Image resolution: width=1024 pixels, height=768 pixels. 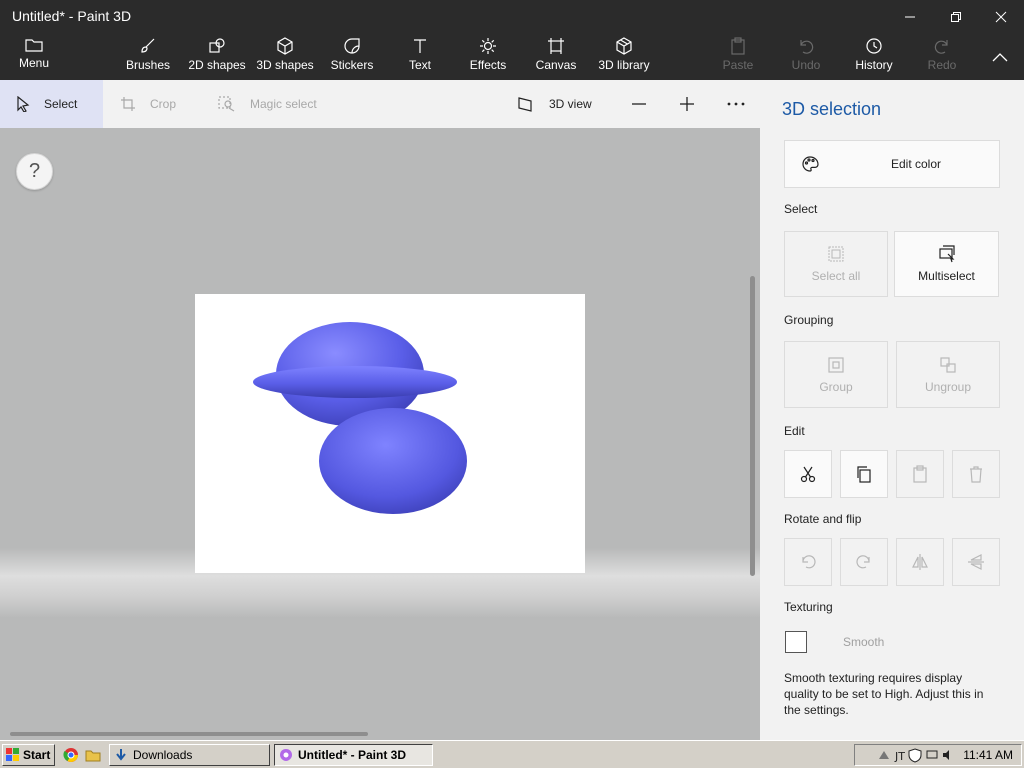 I want to click on smooth-label: Smooth, so click(x=864, y=642).